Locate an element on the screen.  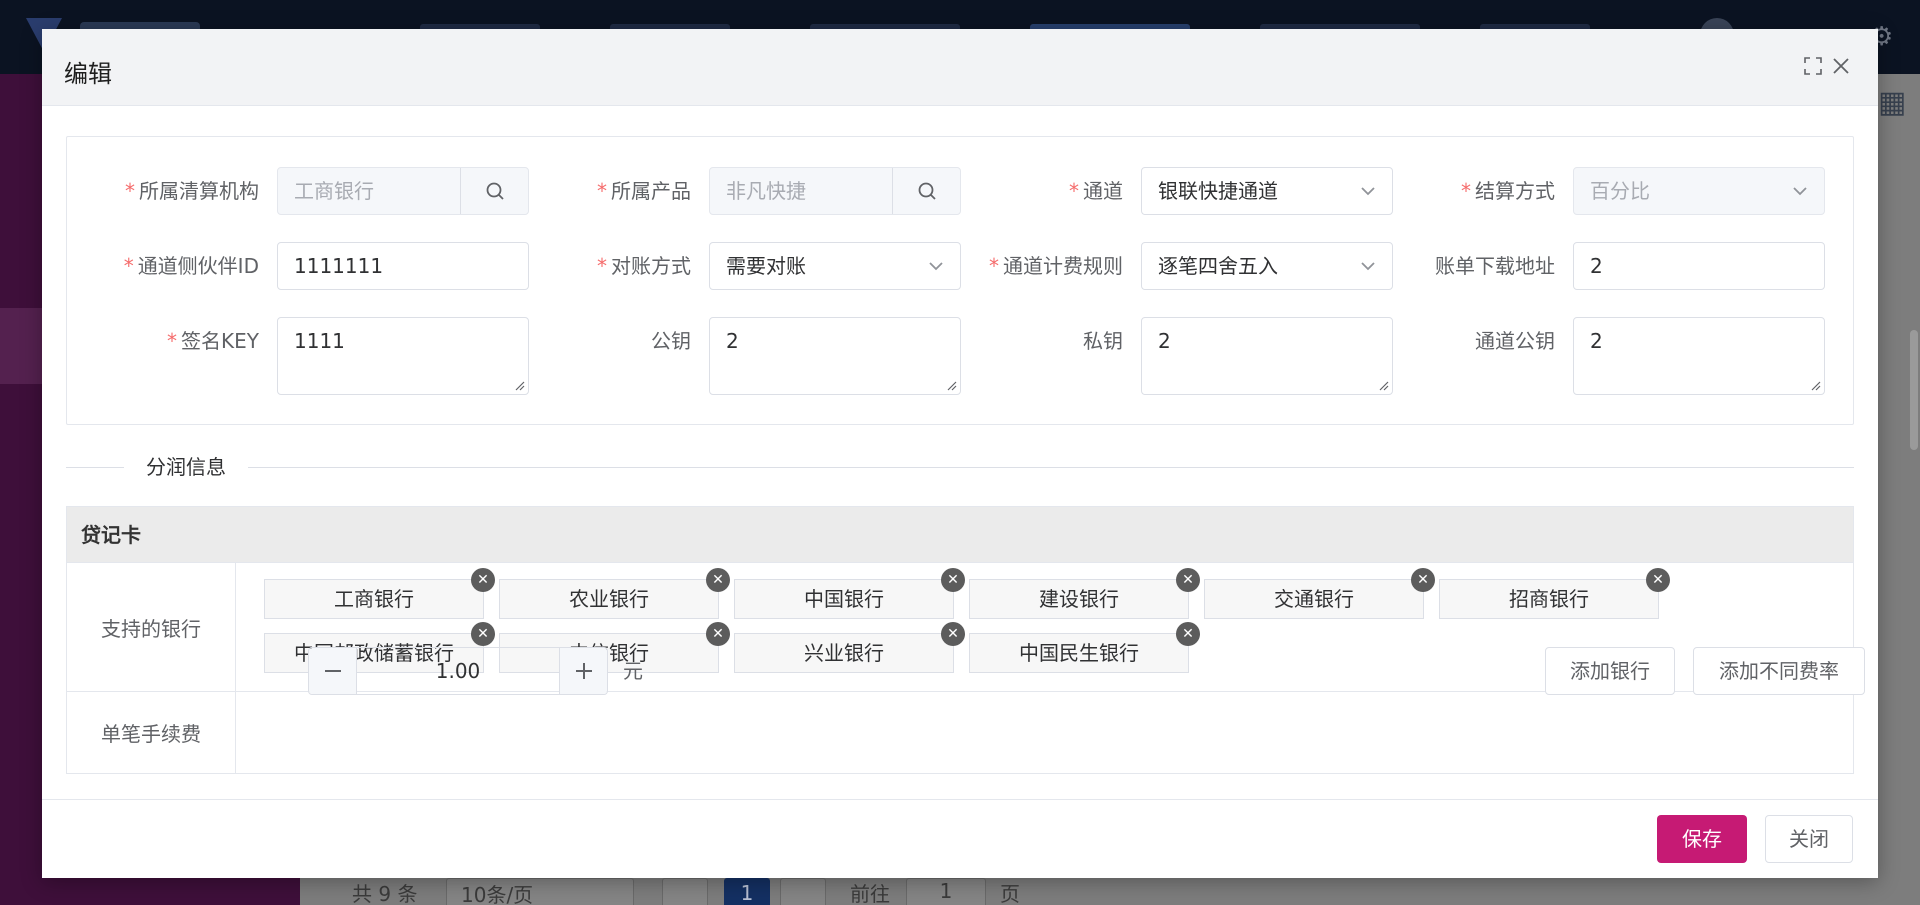
bank-tag: 工商银行 ✕ is located at coordinates (379, 593).